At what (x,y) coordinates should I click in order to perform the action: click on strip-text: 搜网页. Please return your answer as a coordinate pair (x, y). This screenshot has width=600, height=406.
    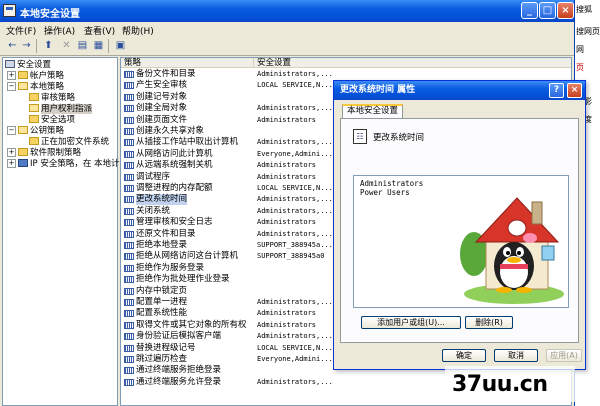
    Looking at the image, I should click on (588, 31).